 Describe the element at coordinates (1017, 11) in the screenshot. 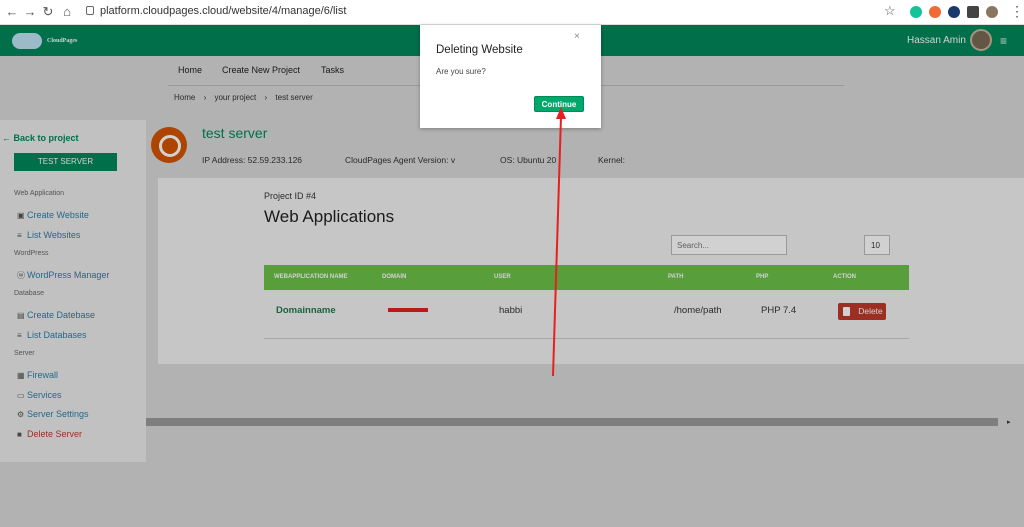

I see `browser-menu-icon: ⋮` at that location.